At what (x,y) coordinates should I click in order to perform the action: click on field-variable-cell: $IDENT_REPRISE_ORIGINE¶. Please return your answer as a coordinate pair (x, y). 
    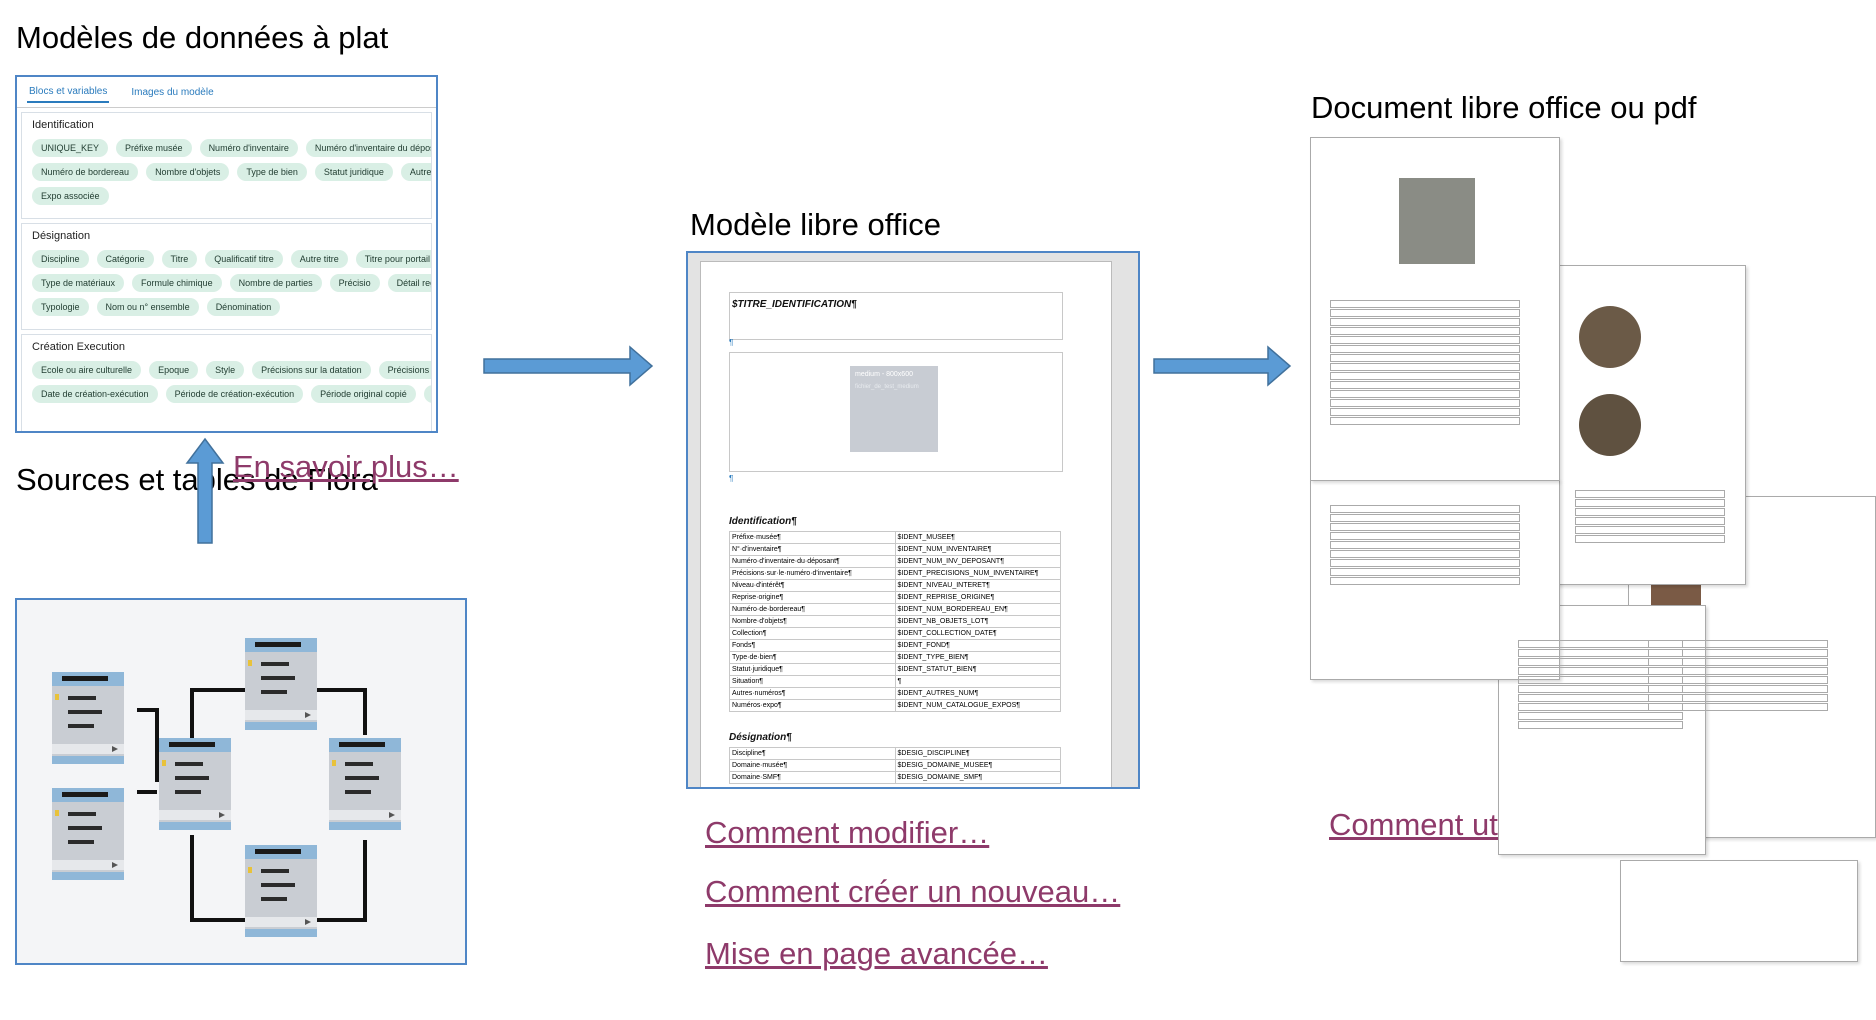
    Looking at the image, I should click on (977, 597).